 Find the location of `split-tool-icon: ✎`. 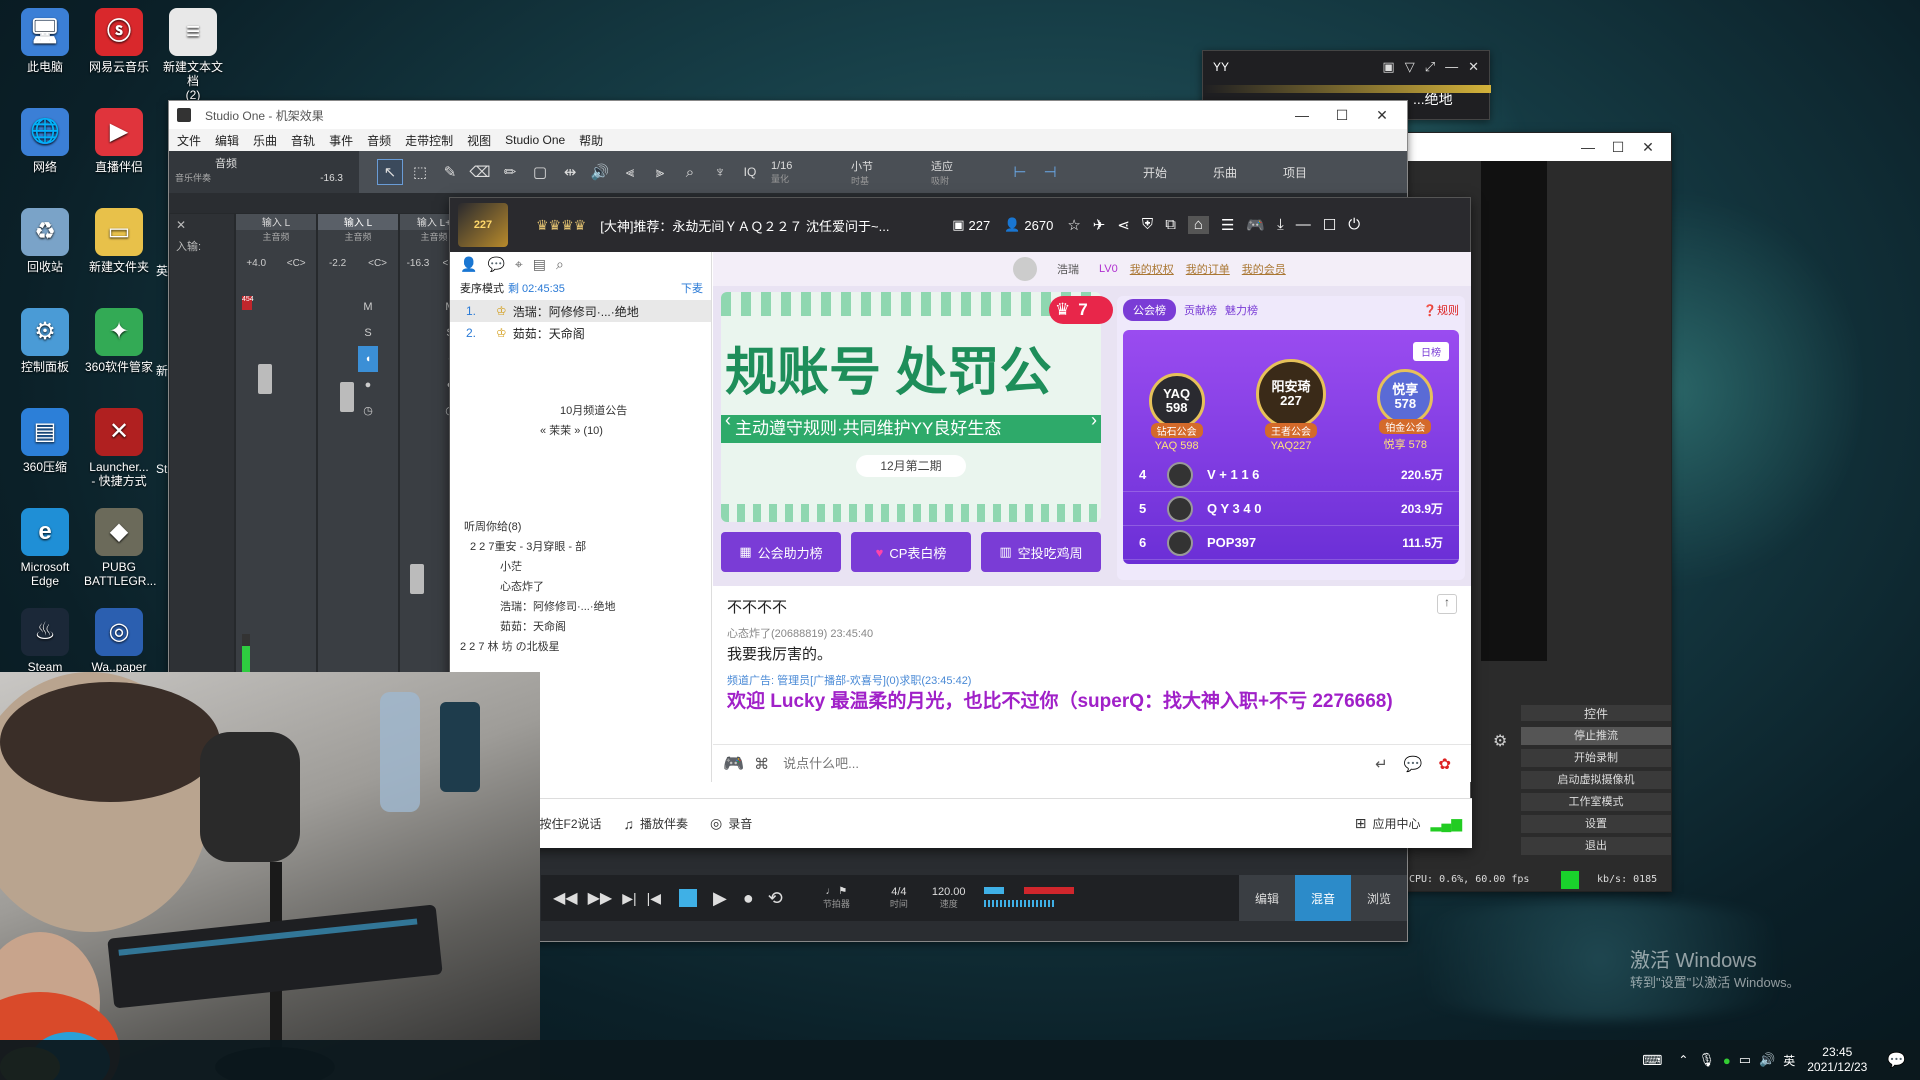

split-tool-icon: ✎ is located at coordinates (450, 172).